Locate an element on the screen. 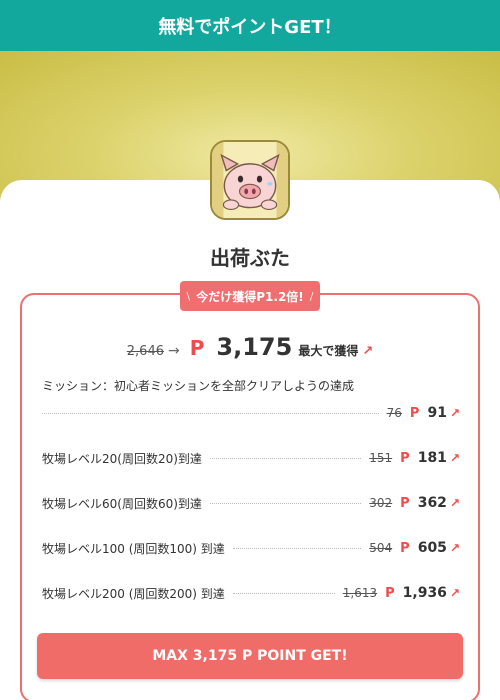 This screenshot has width=500, height=700. pig-icon is located at coordinates (250, 180).